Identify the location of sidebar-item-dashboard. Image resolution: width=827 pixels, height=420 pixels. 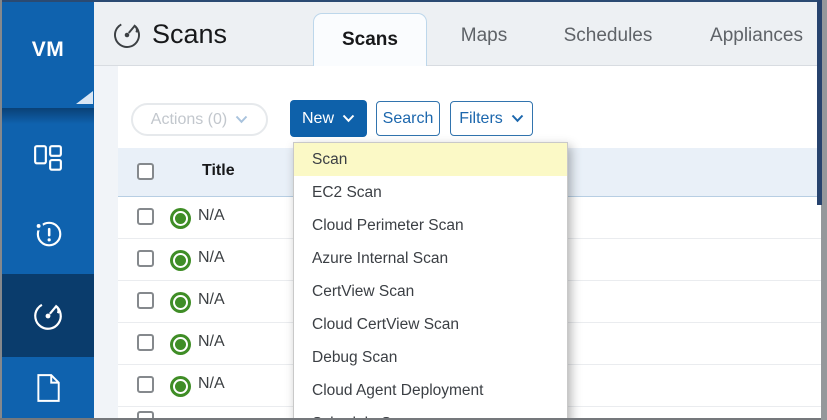
(48, 159).